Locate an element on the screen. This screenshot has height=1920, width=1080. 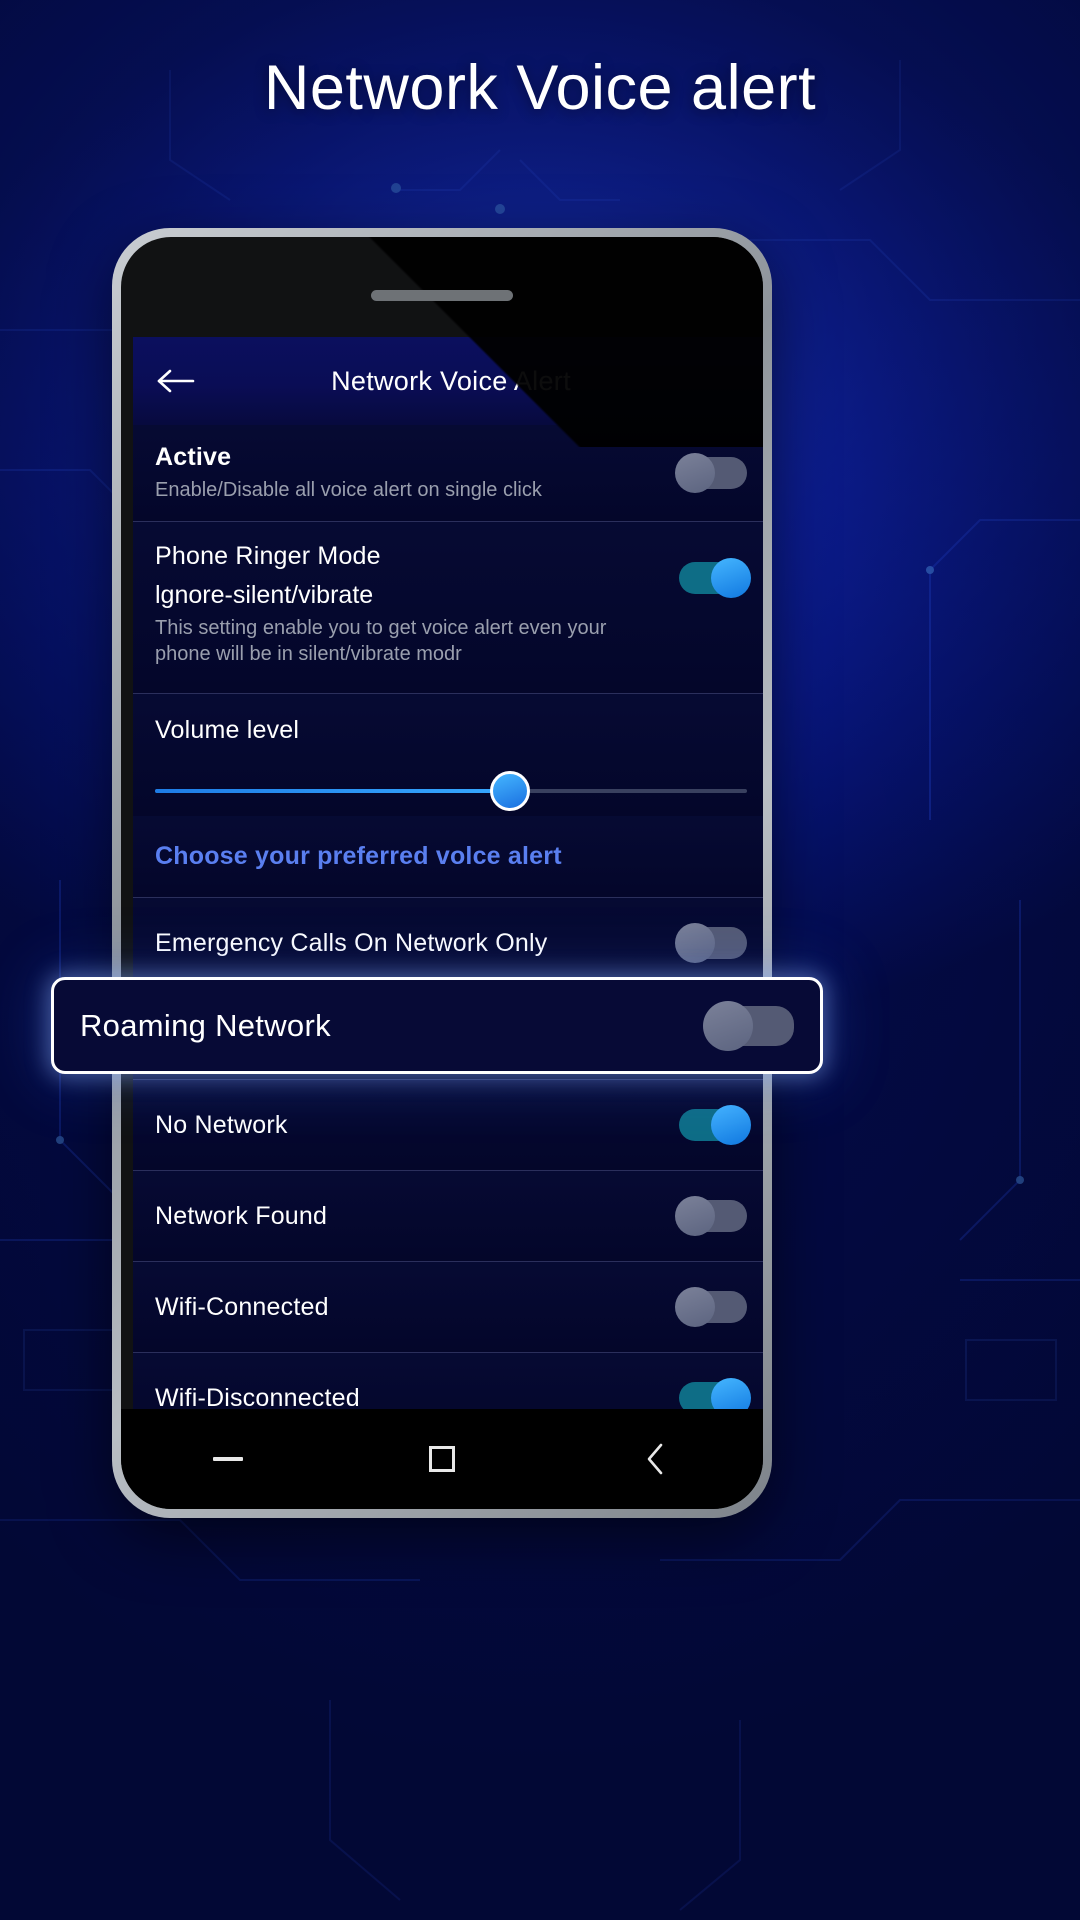
toggle-active is located at coordinates (711, 473).